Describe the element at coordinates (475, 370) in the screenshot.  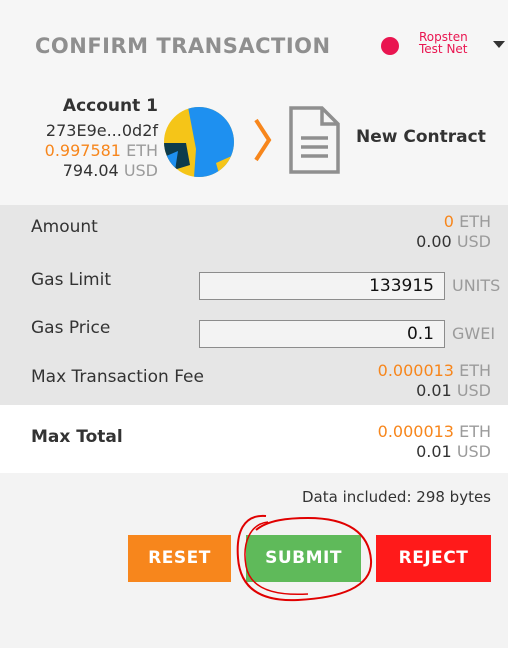
I see `max-fee-eth-unit: ETH` at that location.